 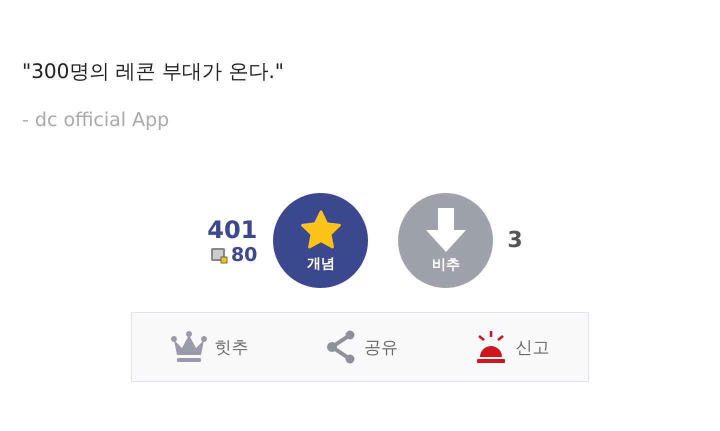 What do you see at coordinates (341, 347) in the screenshot?
I see `share-icon` at bounding box center [341, 347].